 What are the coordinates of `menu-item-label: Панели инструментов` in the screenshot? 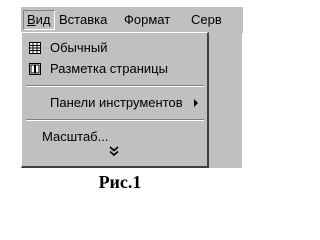 It's located at (116, 102).